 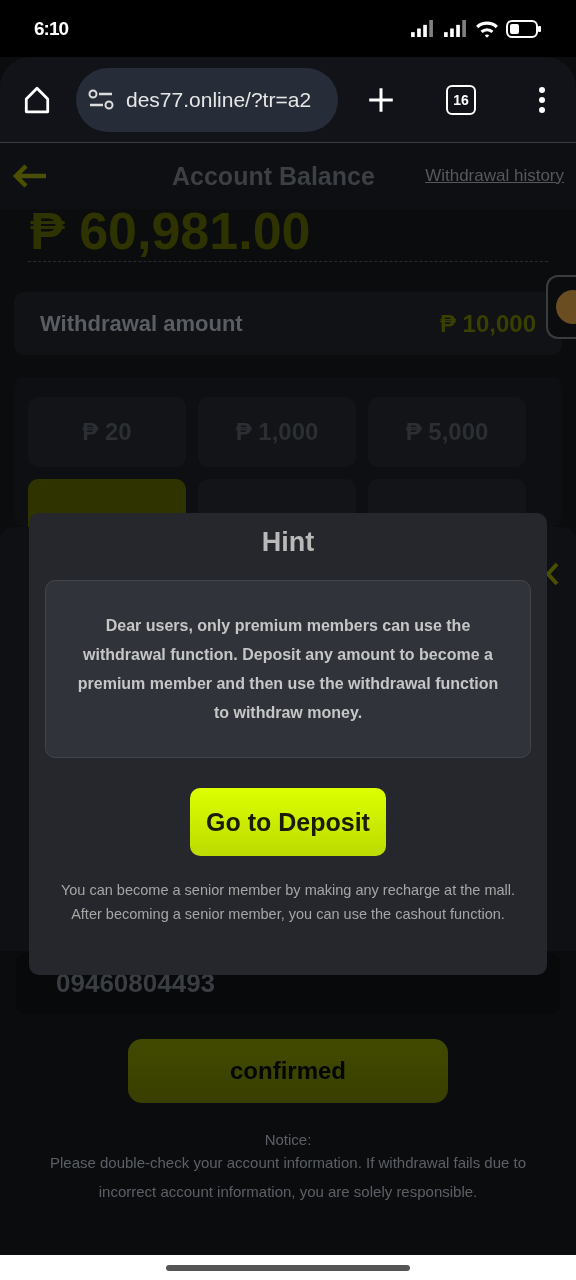 I want to click on dialog-footnote: You can become a senior member by making any recharge at the mall., so click(x=287, y=890).